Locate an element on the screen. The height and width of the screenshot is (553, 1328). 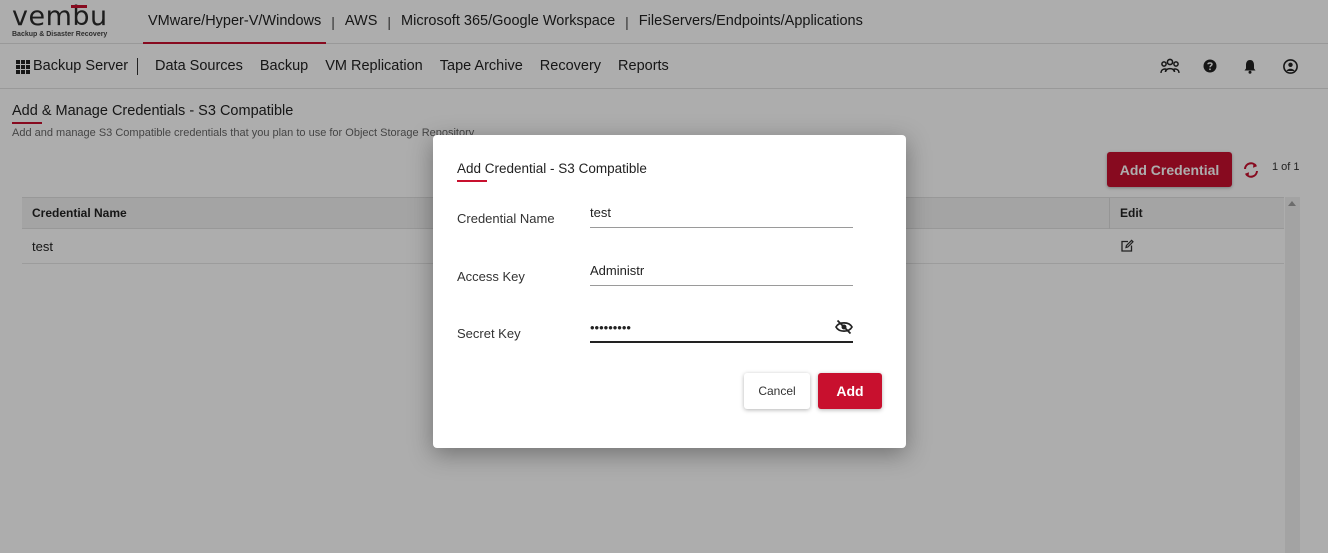
access-key-input is located at coordinates (721, 273).